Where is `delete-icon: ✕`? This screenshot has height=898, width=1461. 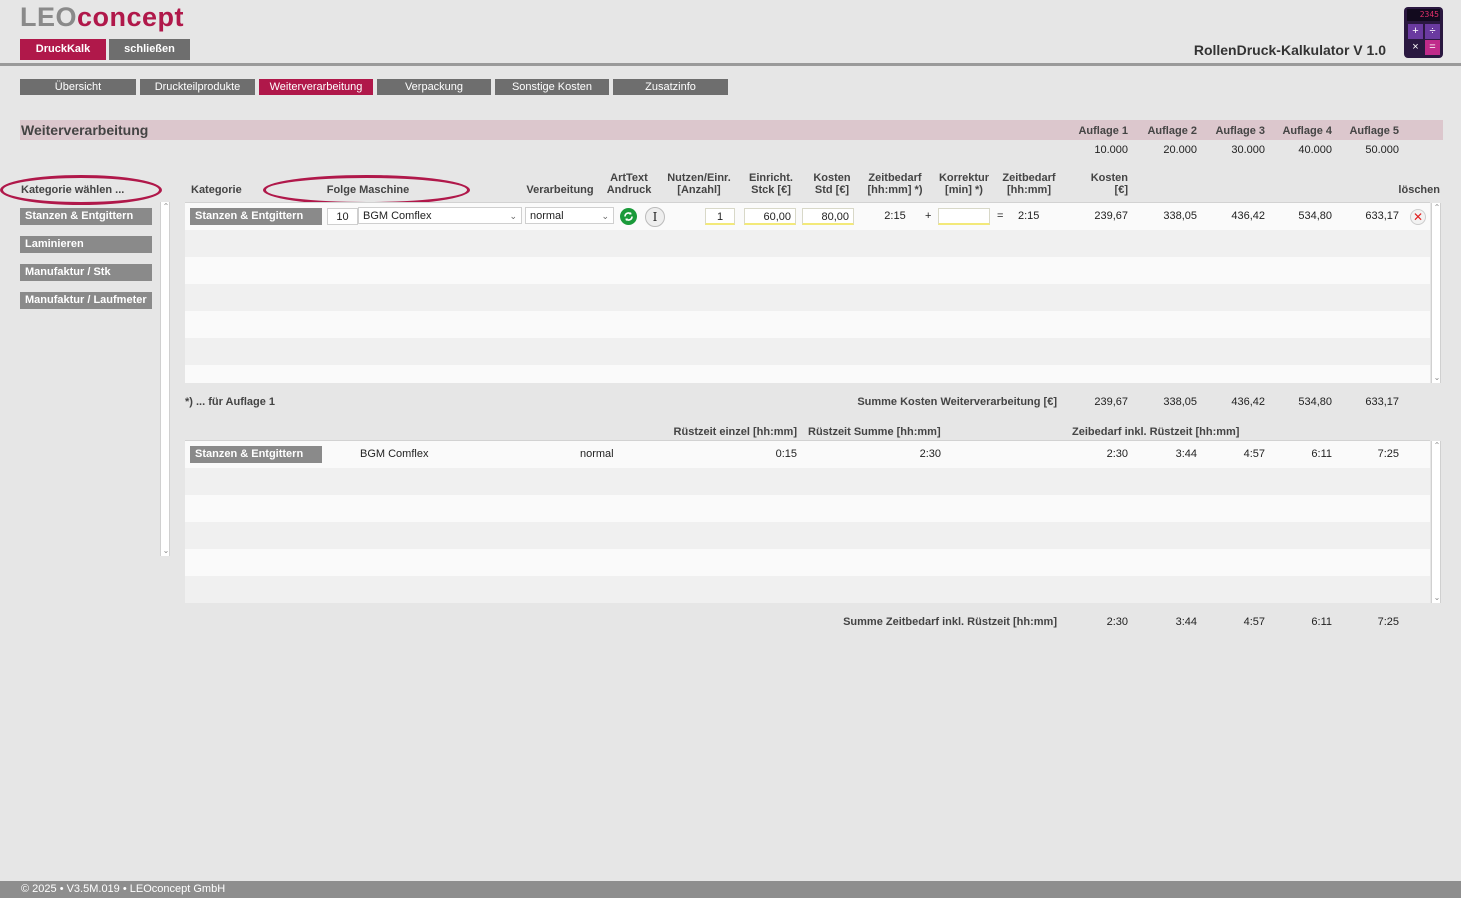
delete-icon: ✕ is located at coordinates (1418, 217).